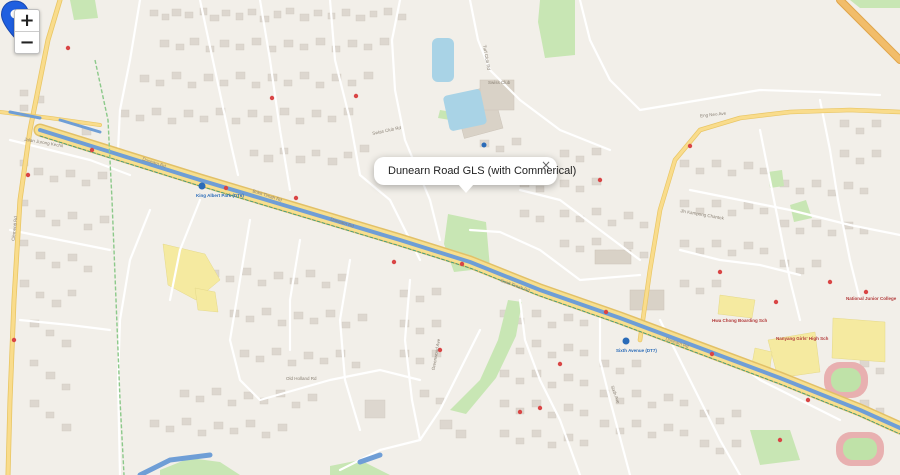 This screenshot has width=900, height=475. Describe the element at coordinates (802, 338) in the screenshot. I see `poi-label-nanyang-girls: Nanyang Girls' High Sch` at that location.